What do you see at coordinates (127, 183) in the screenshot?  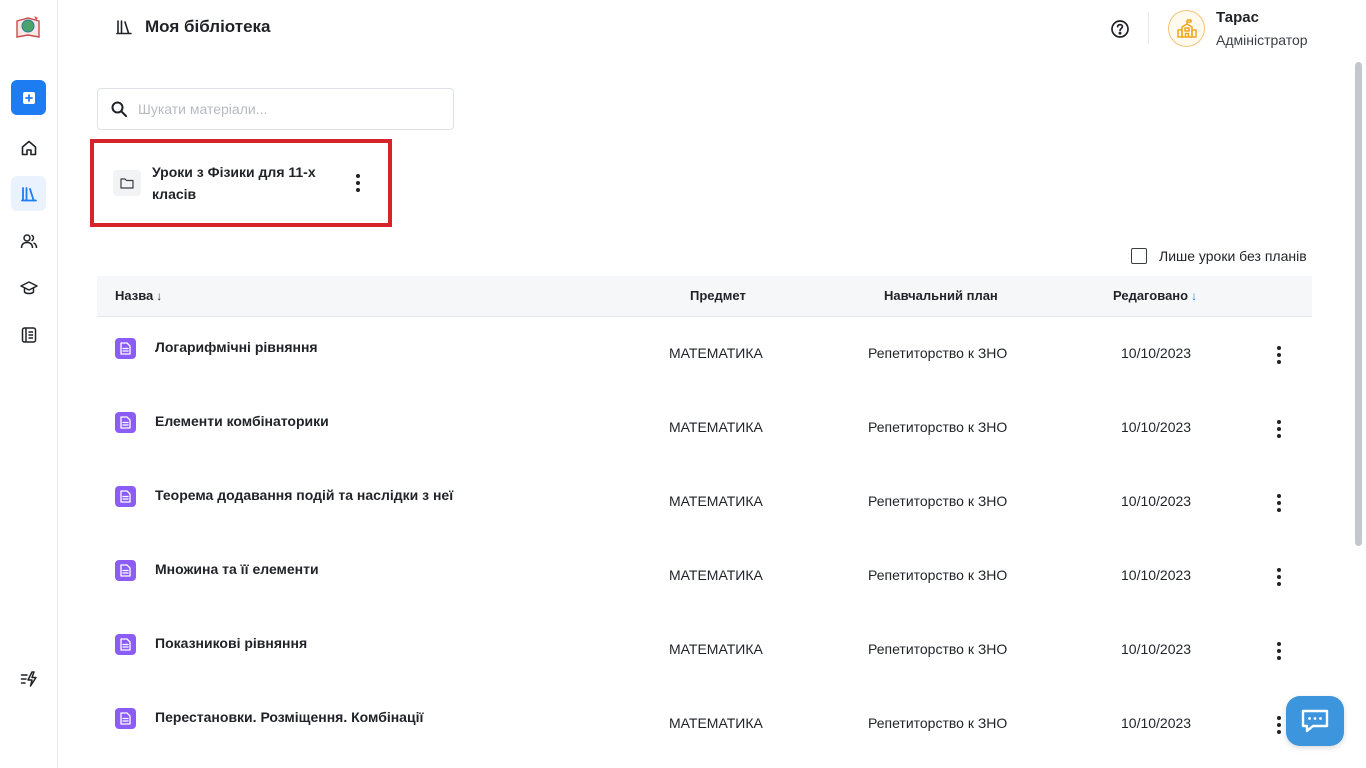 I see `folder-icon-box` at bounding box center [127, 183].